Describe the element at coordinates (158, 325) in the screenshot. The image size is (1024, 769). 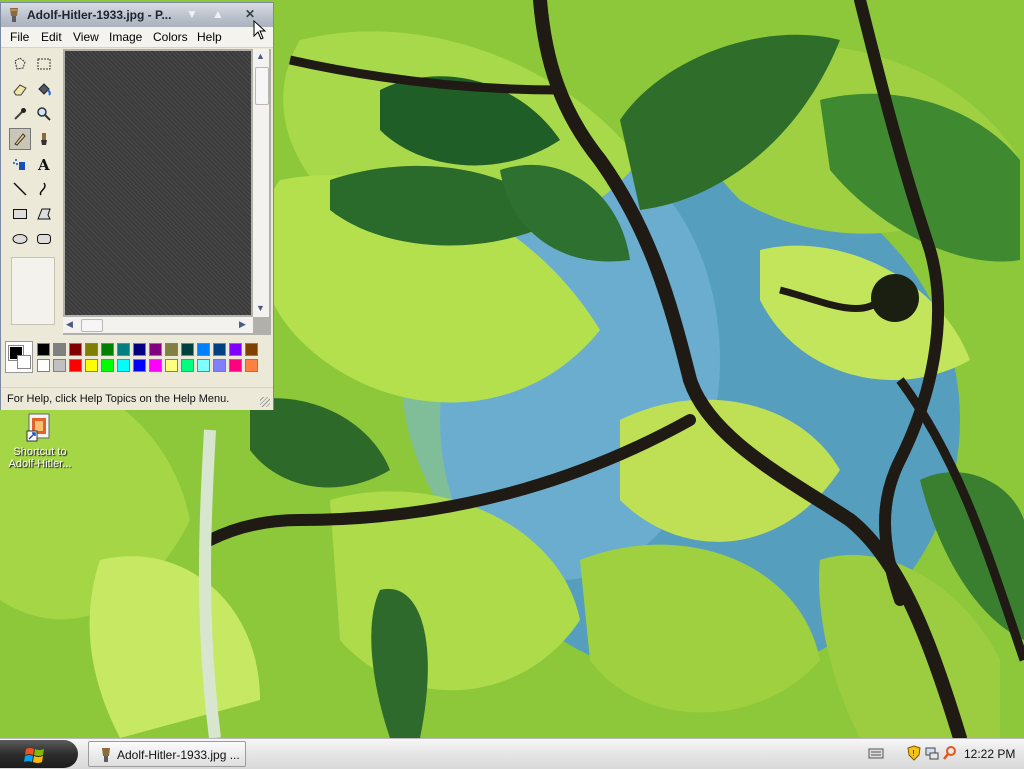
I see `horizontal-scrollbar: ◀ ▶` at that location.